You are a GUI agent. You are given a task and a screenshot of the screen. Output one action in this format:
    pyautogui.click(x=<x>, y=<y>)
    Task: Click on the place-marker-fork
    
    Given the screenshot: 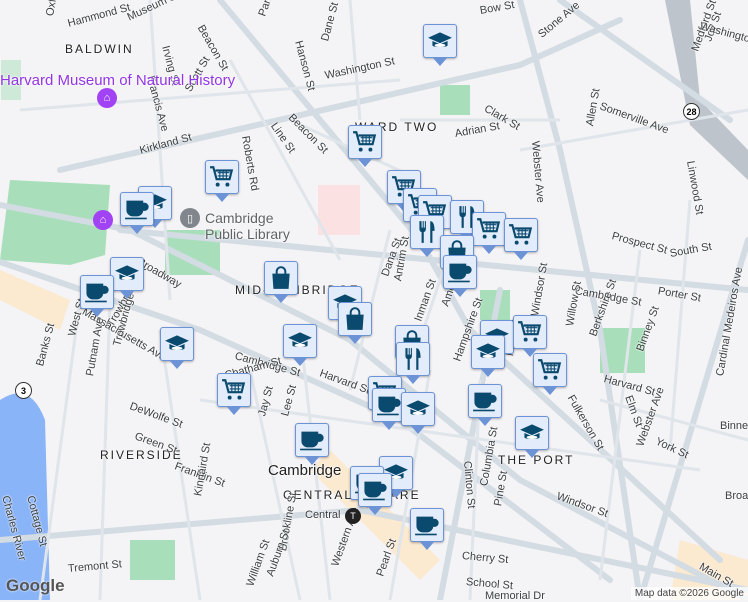 What is the action you would take?
    pyautogui.click(x=427, y=236)
    